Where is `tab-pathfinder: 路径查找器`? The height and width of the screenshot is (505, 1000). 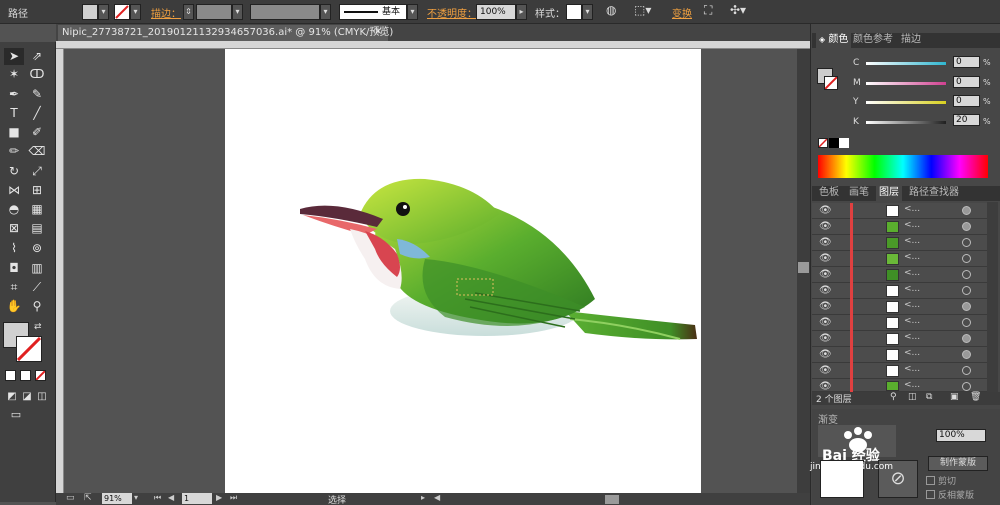 tab-pathfinder: 路径查找器 is located at coordinates (934, 193).